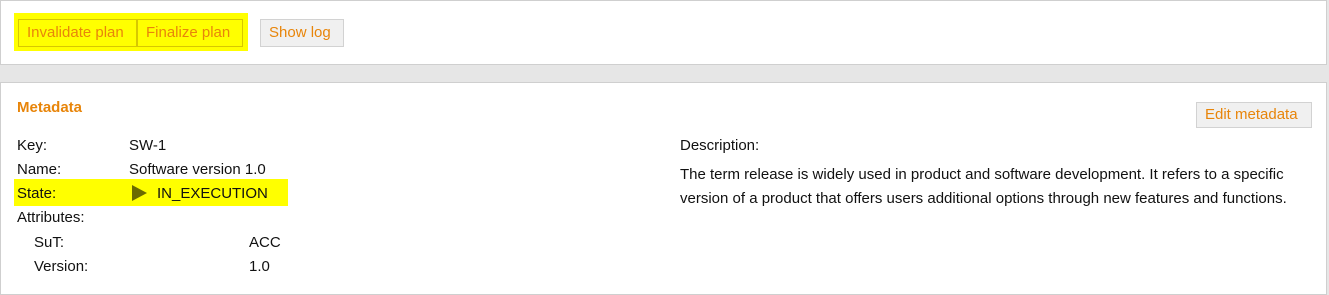 The width and height of the screenshot is (1329, 295). I want to click on key-label: Key:, so click(32, 145).